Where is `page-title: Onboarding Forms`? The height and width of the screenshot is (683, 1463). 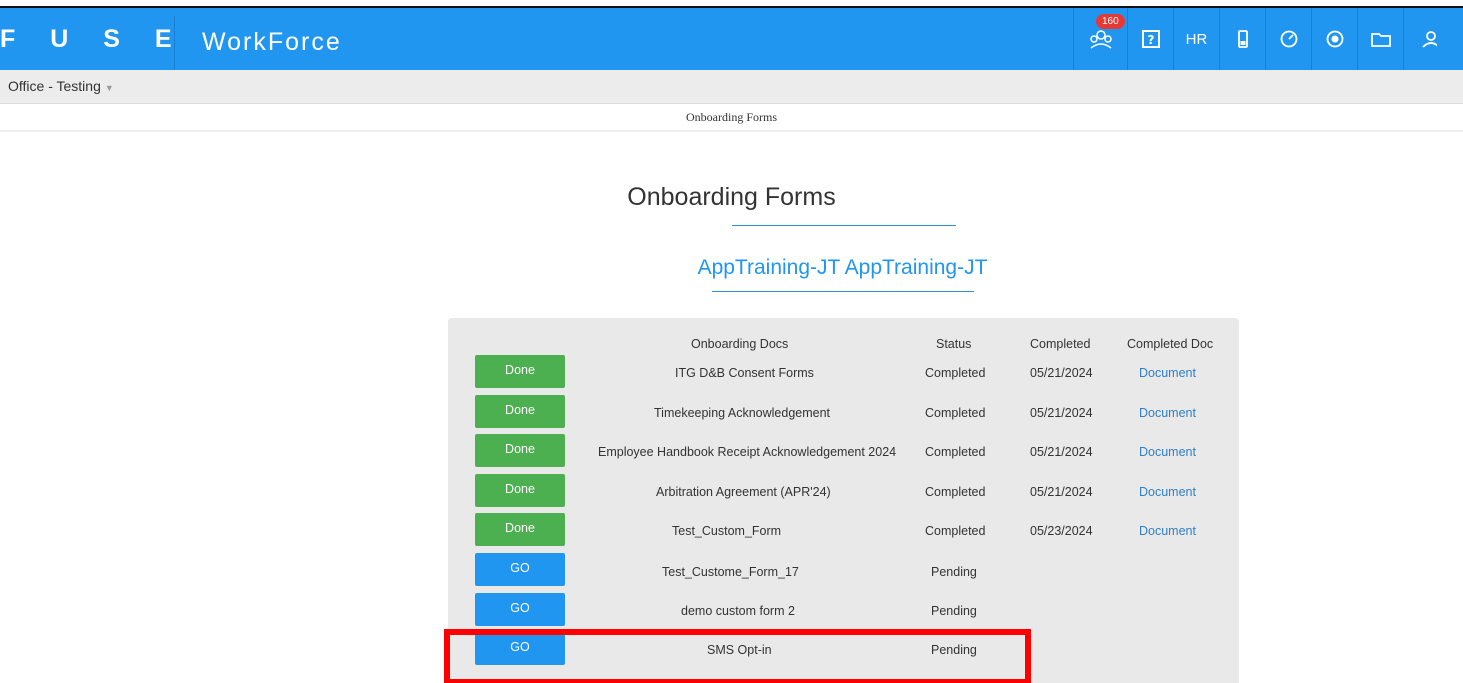 page-title: Onboarding Forms is located at coordinates (731, 197).